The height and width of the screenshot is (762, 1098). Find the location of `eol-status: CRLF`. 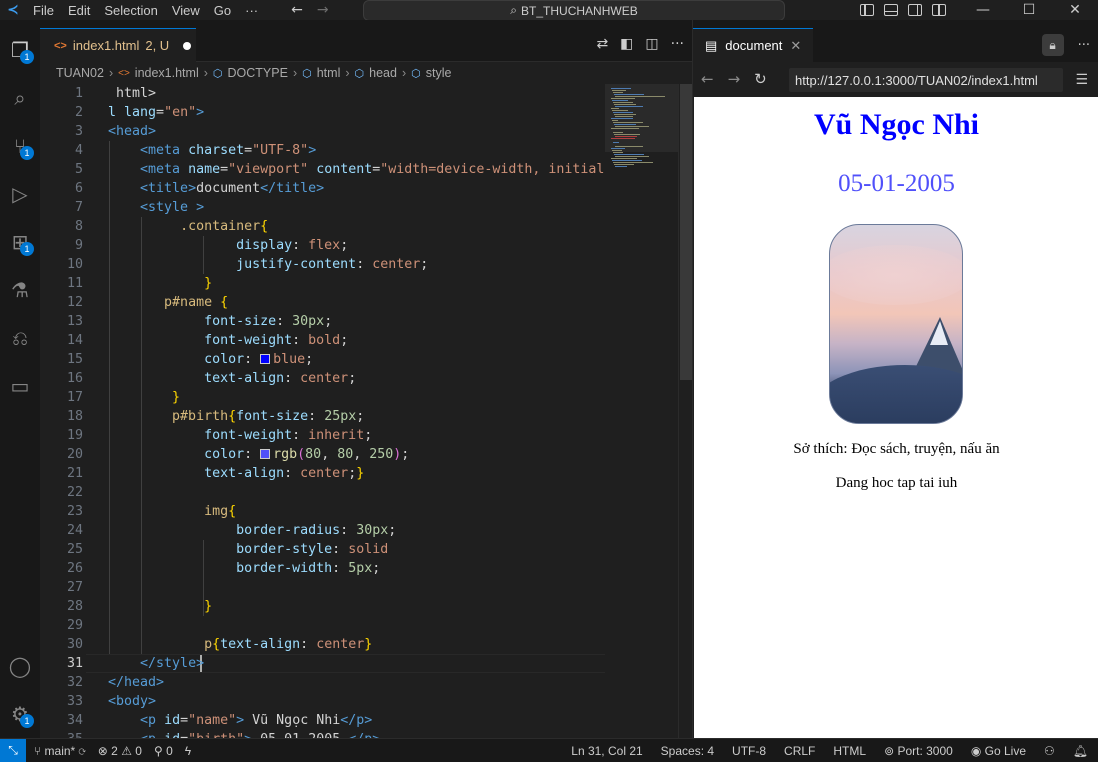

eol-status: CRLF is located at coordinates (799, 751).